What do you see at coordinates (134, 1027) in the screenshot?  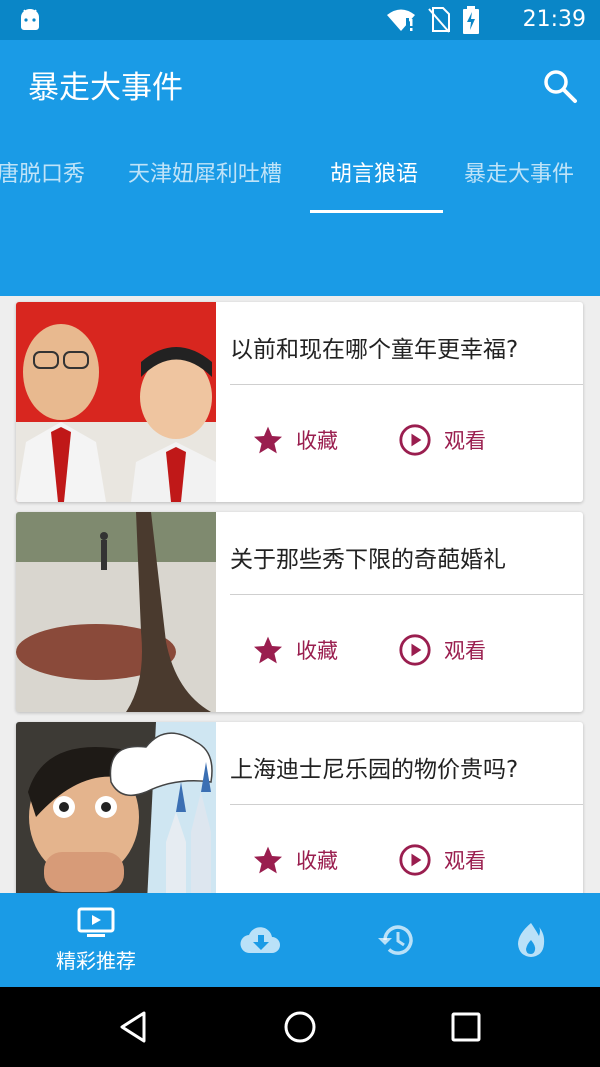 I see `back-icon` at bounding box center [134, 1027].